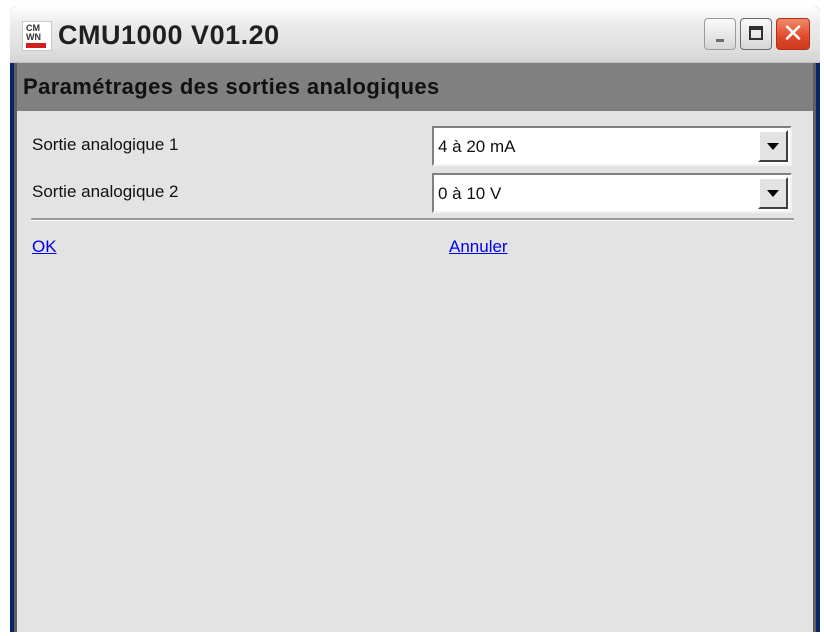  What do you see at coordinates (412, 219) in the screenshot?
I see `divider` at bounding box center [412, 219].